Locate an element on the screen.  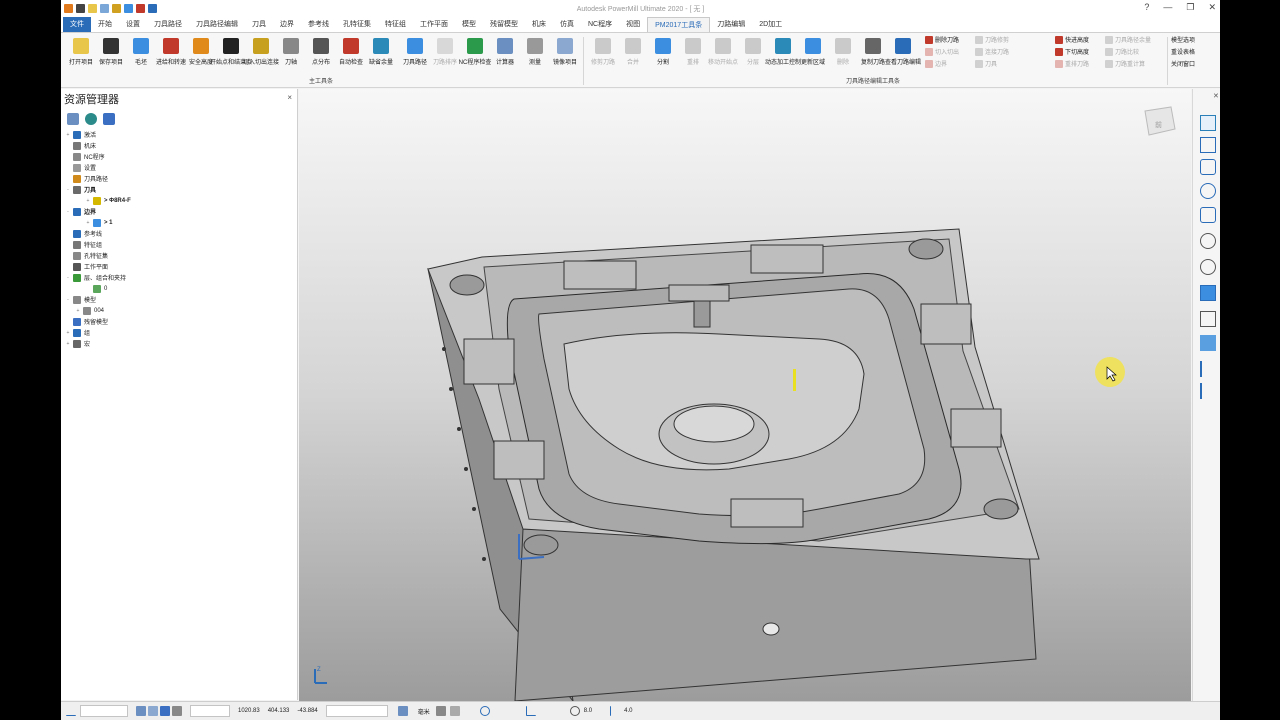
help-icon: ? is located at coordinates (1146, 7).